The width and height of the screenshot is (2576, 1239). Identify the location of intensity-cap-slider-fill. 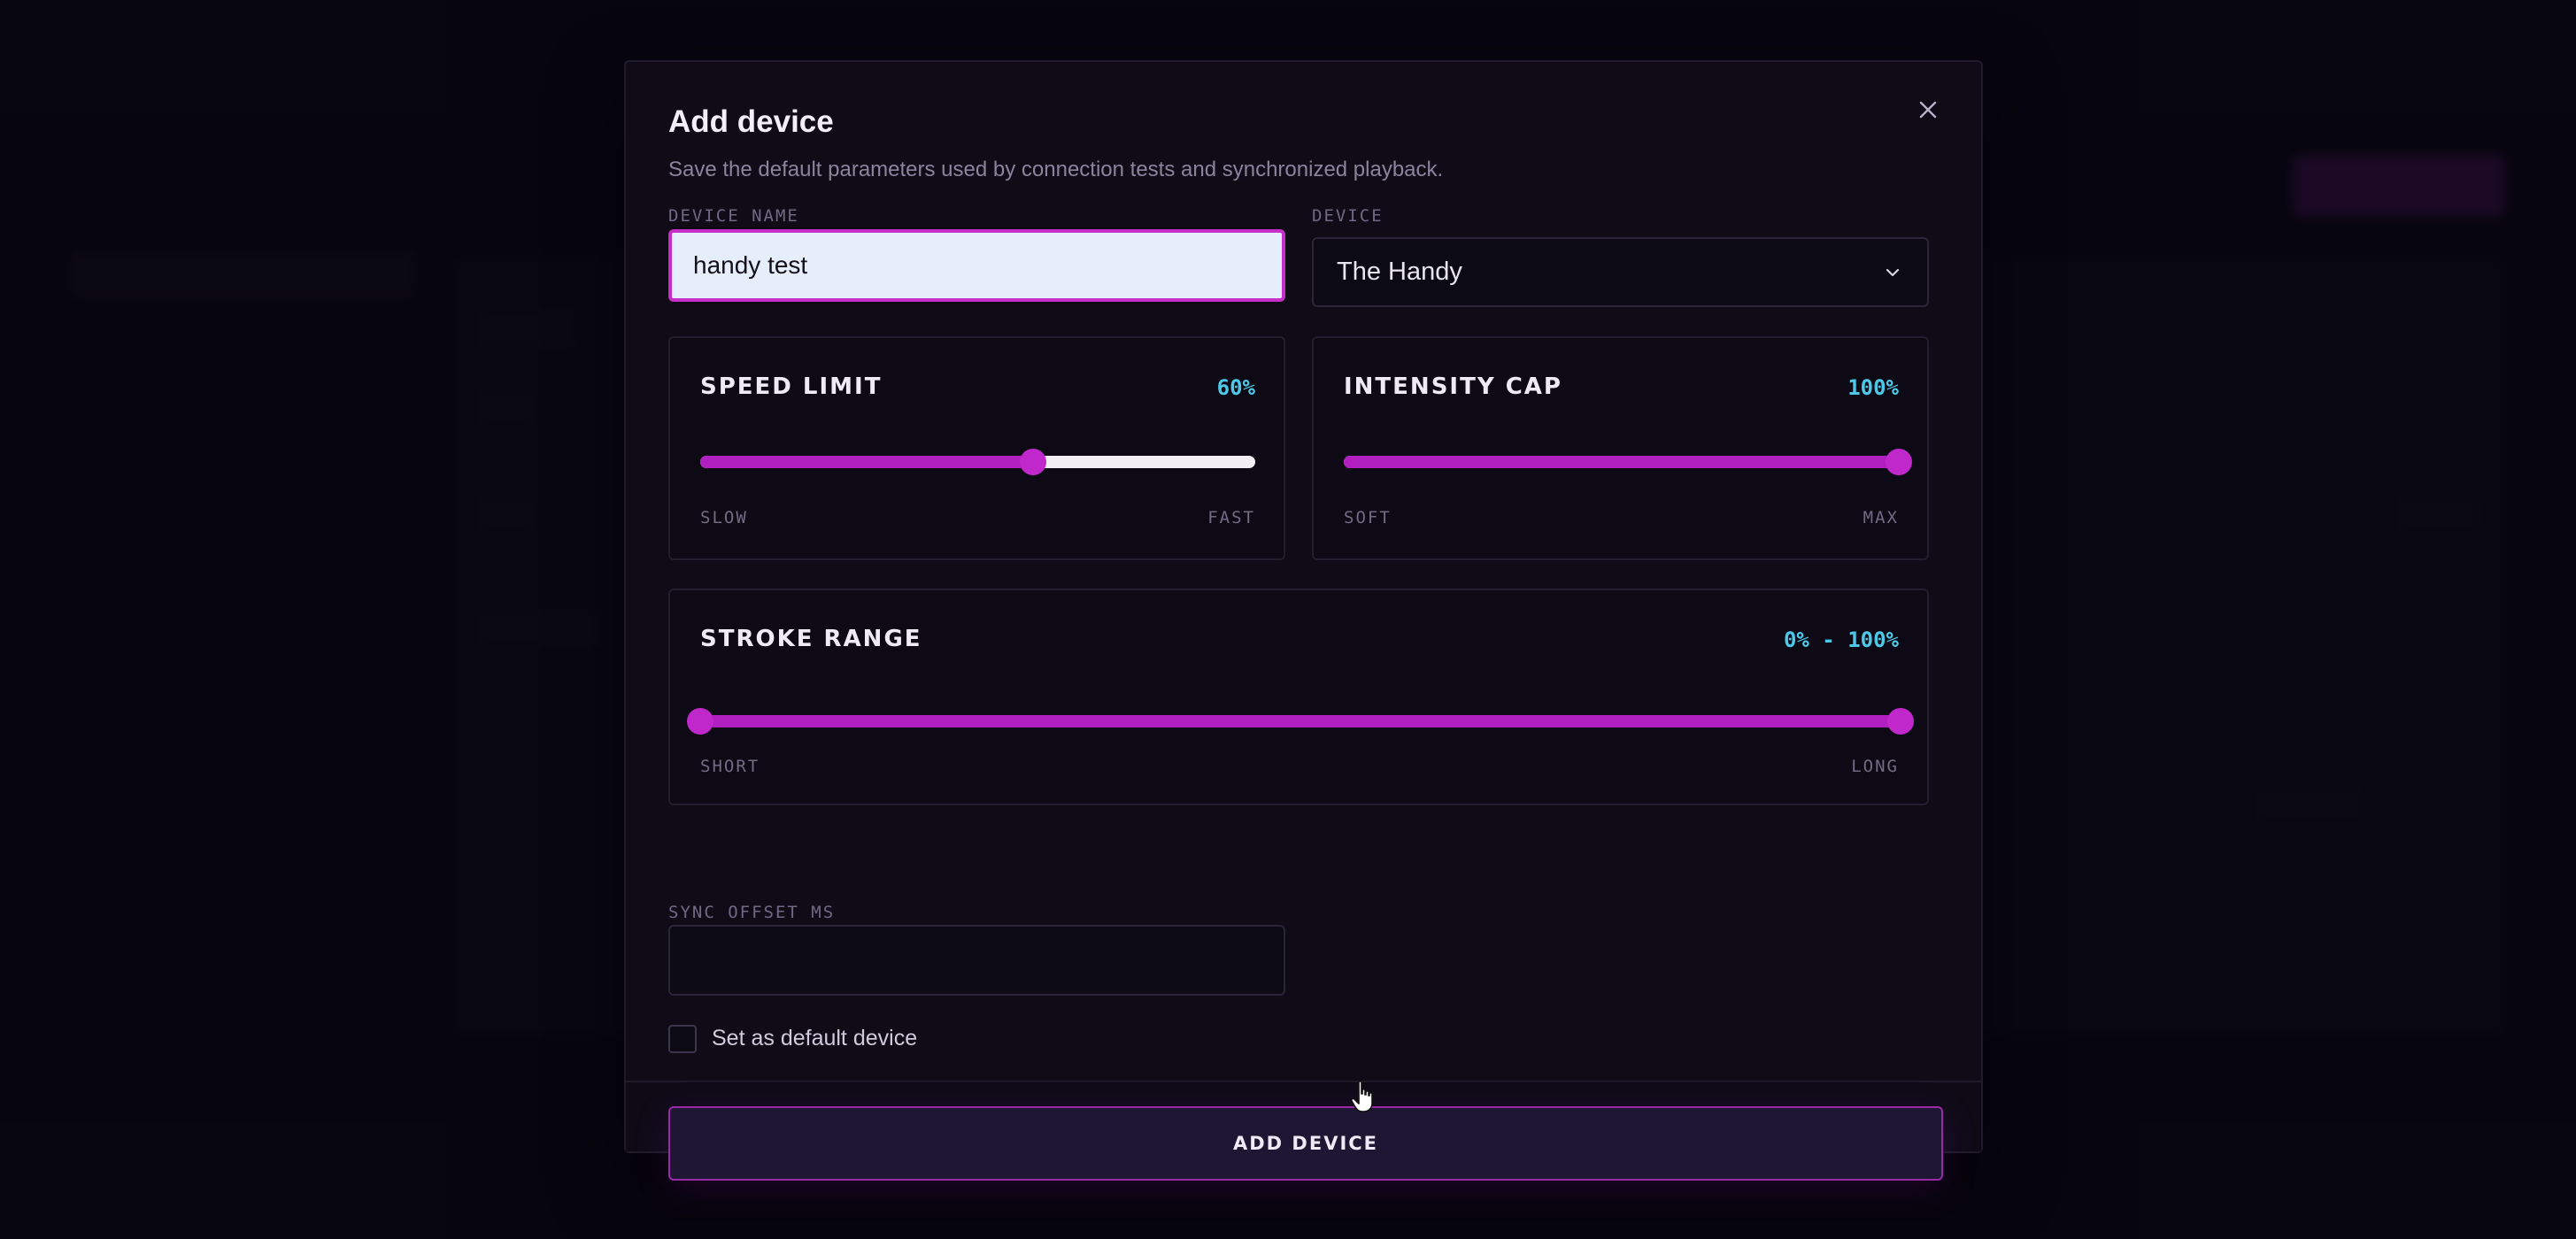
(1621, 462).